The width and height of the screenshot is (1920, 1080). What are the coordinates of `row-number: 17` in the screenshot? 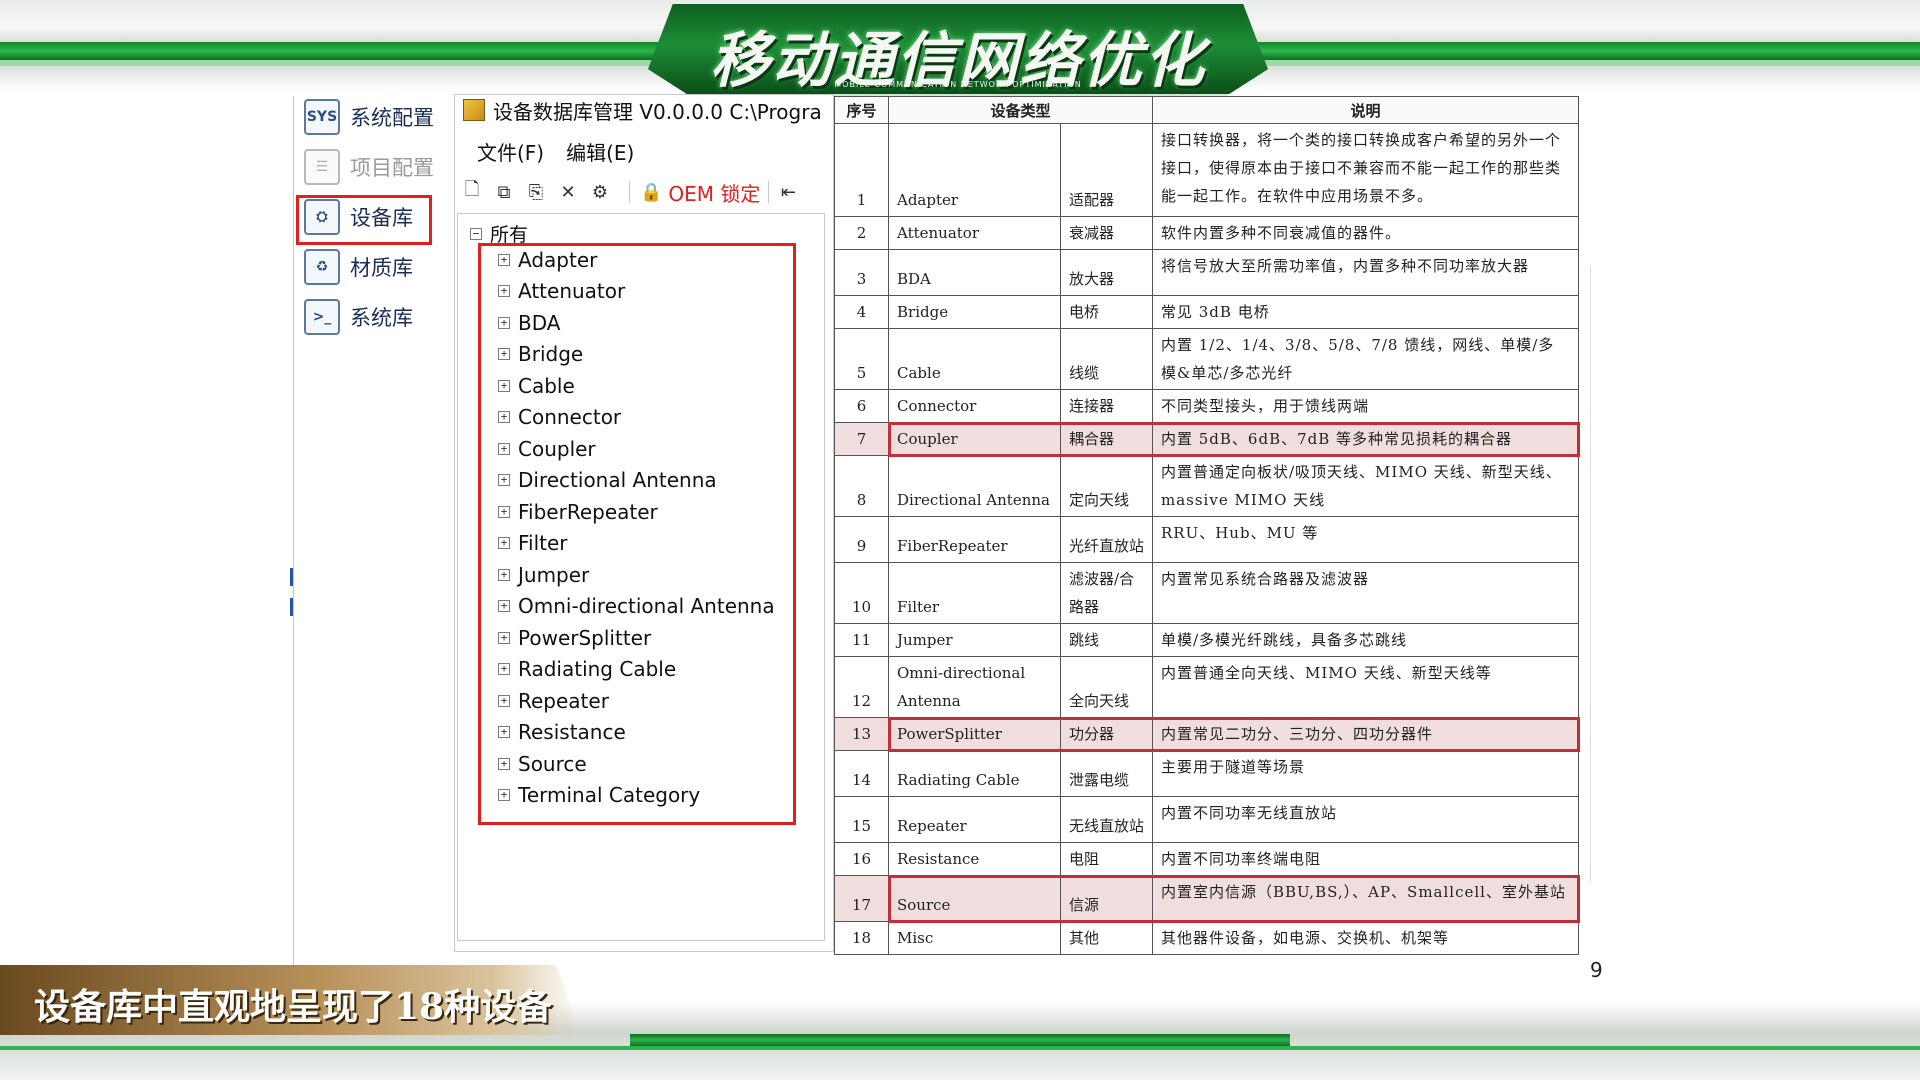 It's located at (861, 898).